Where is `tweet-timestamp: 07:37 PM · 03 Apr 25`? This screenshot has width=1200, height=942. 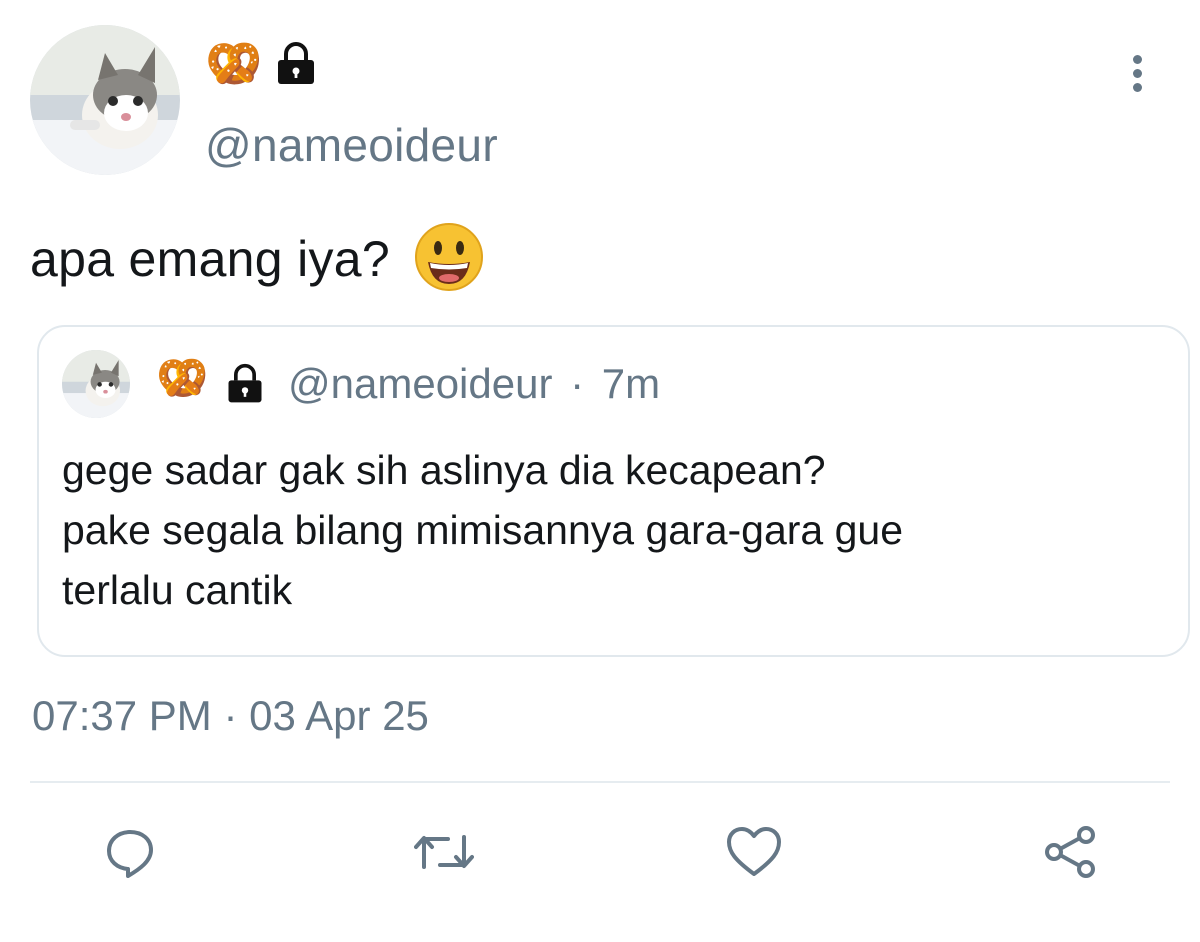
tweet-timestamp: 07:37 PM · 03 Apr 25 is located at coordinates (230, 715).